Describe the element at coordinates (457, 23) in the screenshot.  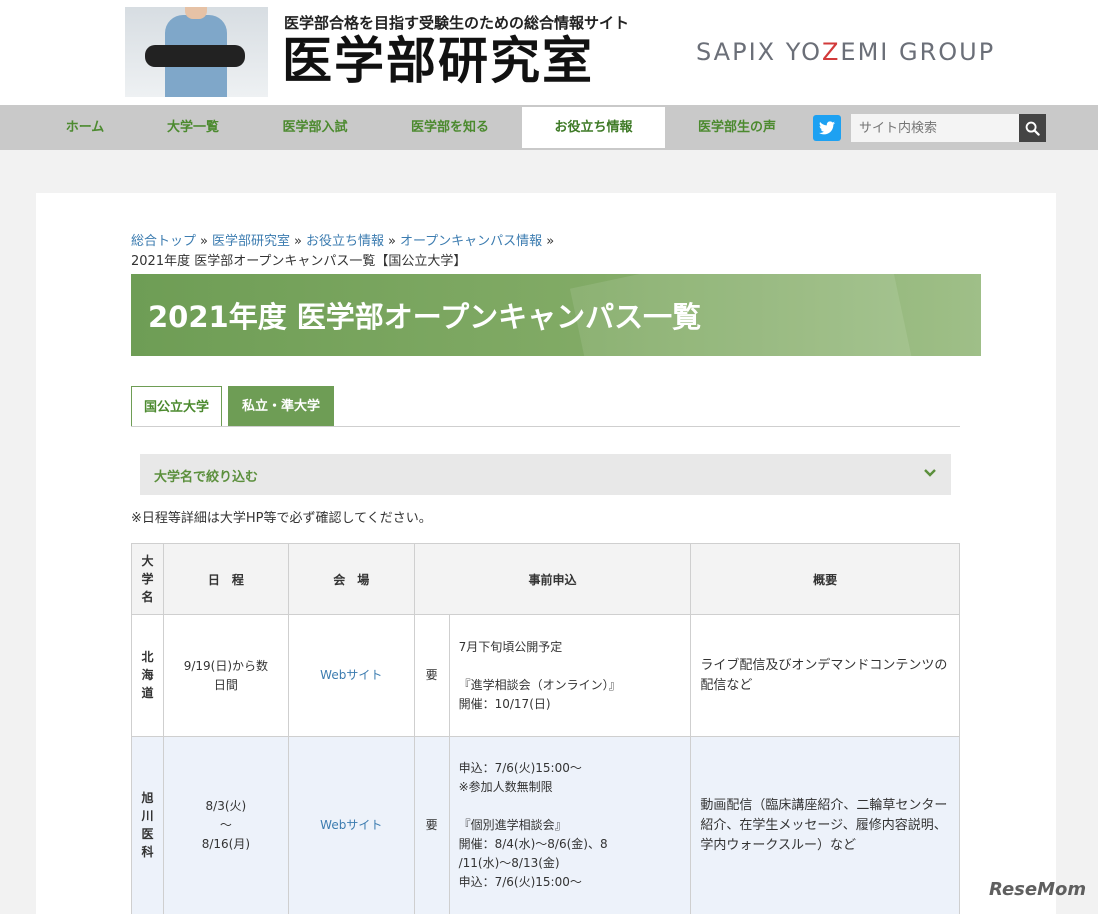
I see `site-tagline: 医学部合格を目指す受験生のための総合情報サイト` at that location.